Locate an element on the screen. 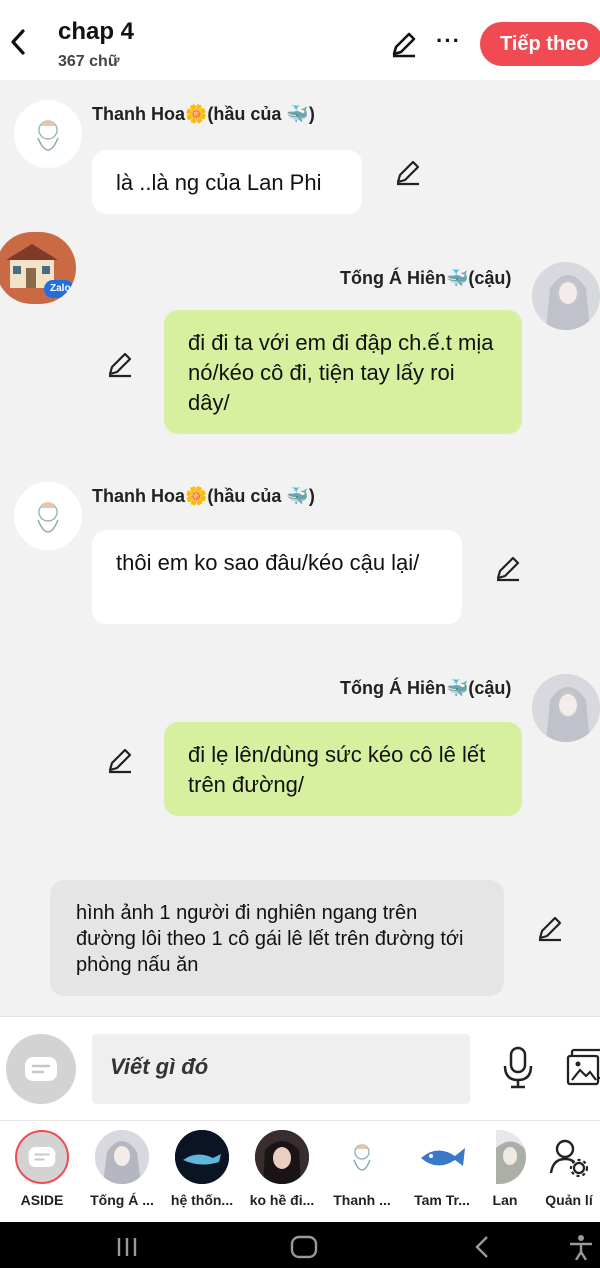 The width and height of the screenshot is (600, 1268). message-bubble: là ..là ng của Lan Phi is located at coordinates (227, 182).